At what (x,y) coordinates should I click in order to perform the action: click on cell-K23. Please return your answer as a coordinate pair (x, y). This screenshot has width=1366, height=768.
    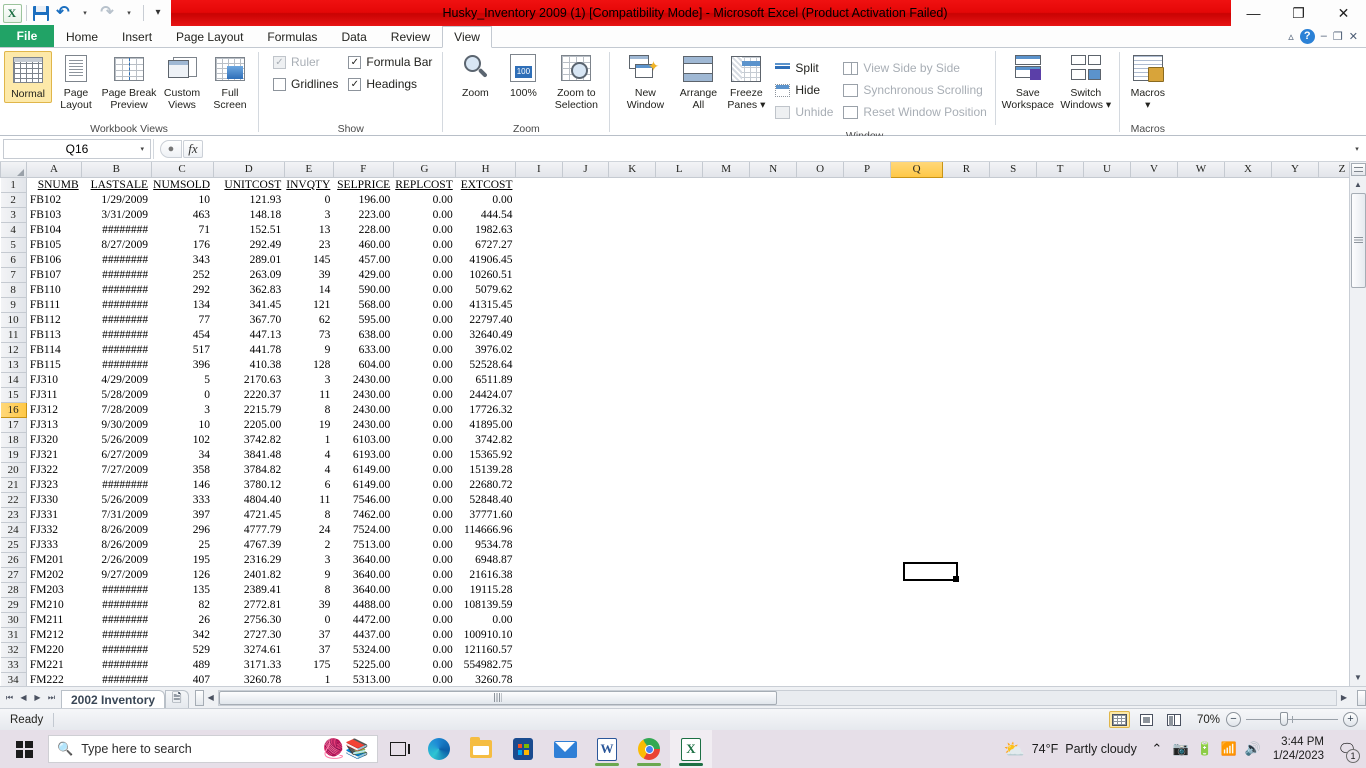
    Looking at the image, I should click on (632, 514).